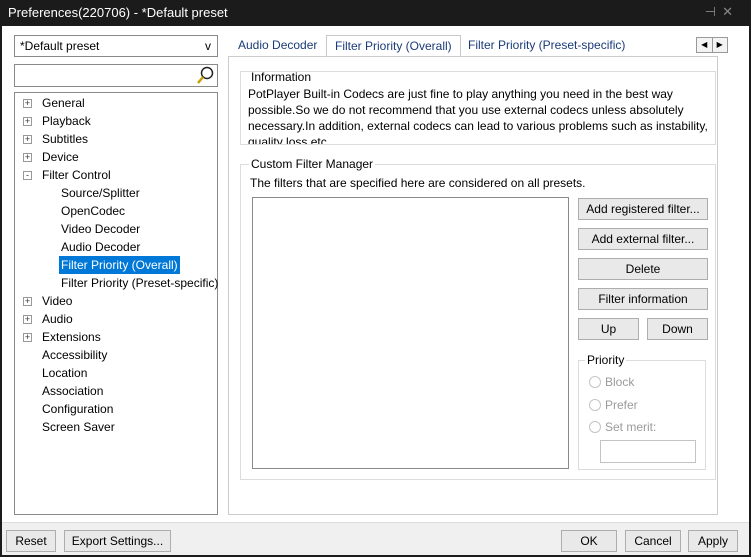 This screenshot has width=751, height=557. What do you see at coordinates (720, 45) in the screenshot?
I see `tab-scroll-right-icon: ▶` at bounding box center [720, 45].